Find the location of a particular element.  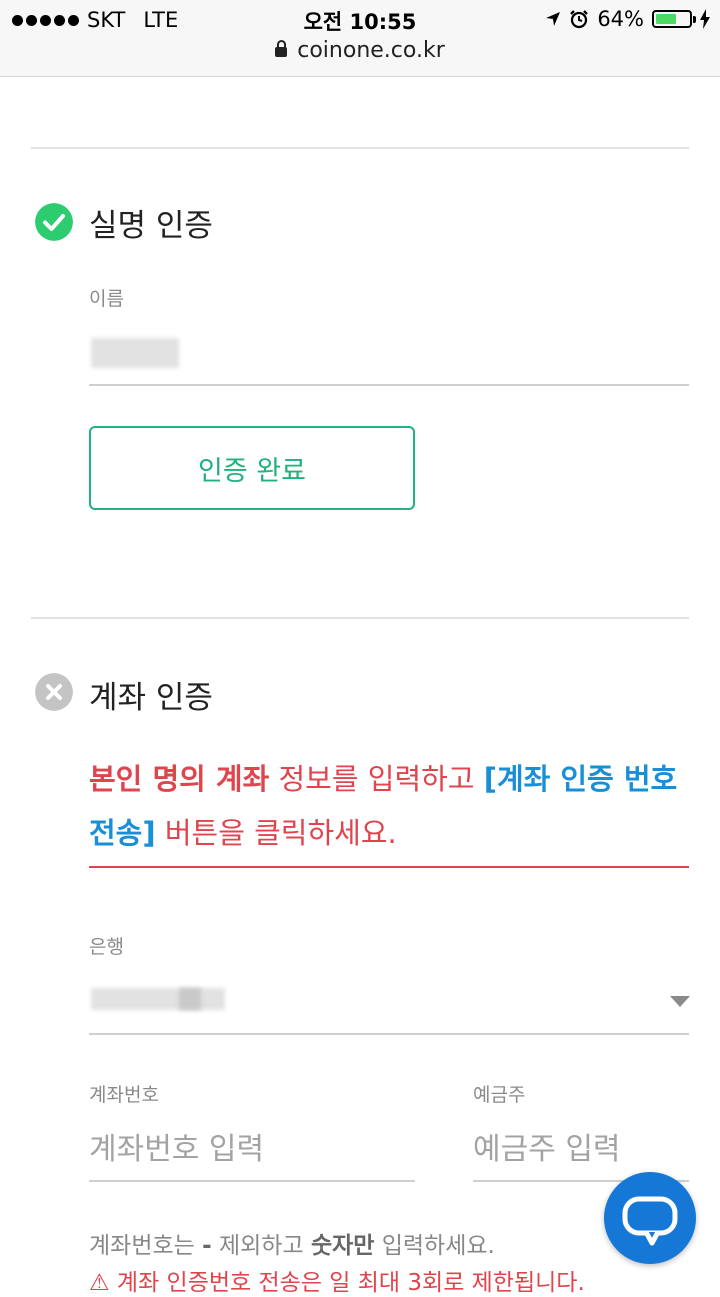

send-limit-warning: ⚠ 계좌 인증번호 전송은 일 최대 3회로 제한됩니다. is located at coordinates (337, 1283).